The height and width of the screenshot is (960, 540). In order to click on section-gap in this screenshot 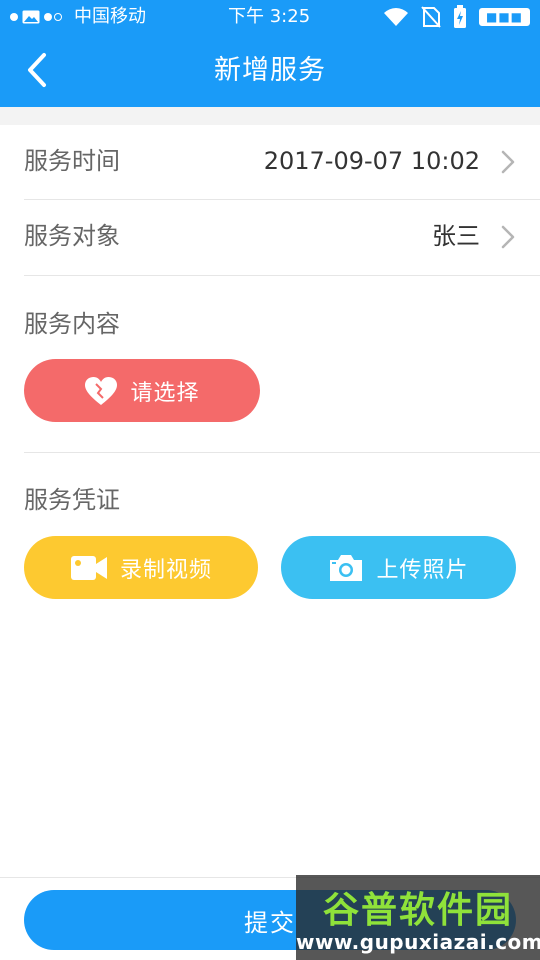, I will do `click(270, 116)`.